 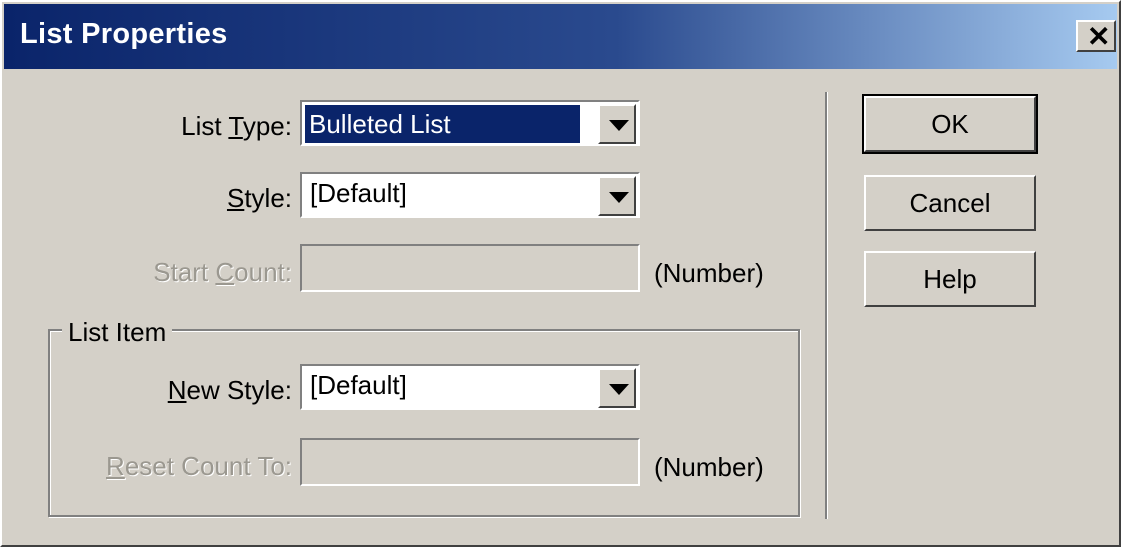 I want to click on start-count-label: Start Count:, so click(x=222, y=272).